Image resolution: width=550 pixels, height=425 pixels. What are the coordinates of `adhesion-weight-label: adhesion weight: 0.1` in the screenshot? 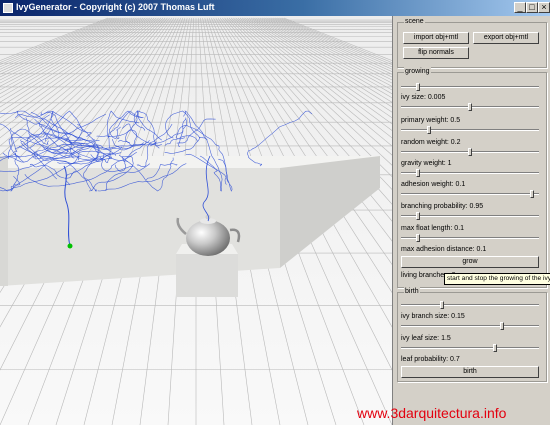 It's located at (433, 184).